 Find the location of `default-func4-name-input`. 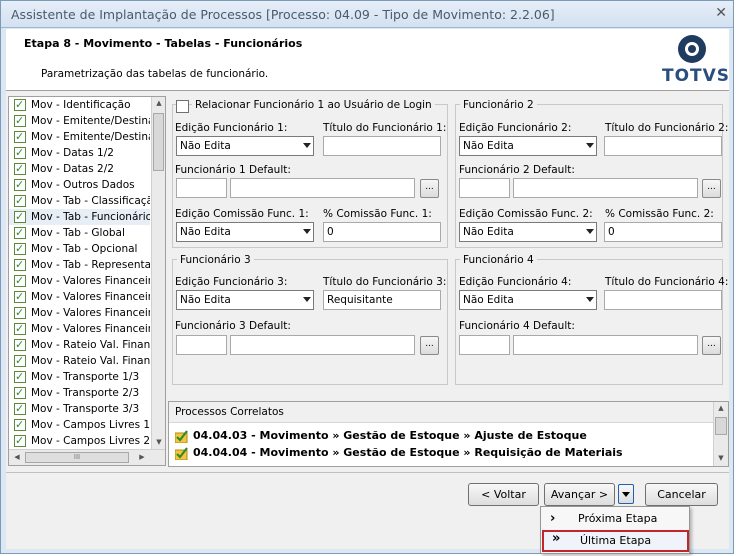

default-func4-name-input is located at coordinates (605, 345).